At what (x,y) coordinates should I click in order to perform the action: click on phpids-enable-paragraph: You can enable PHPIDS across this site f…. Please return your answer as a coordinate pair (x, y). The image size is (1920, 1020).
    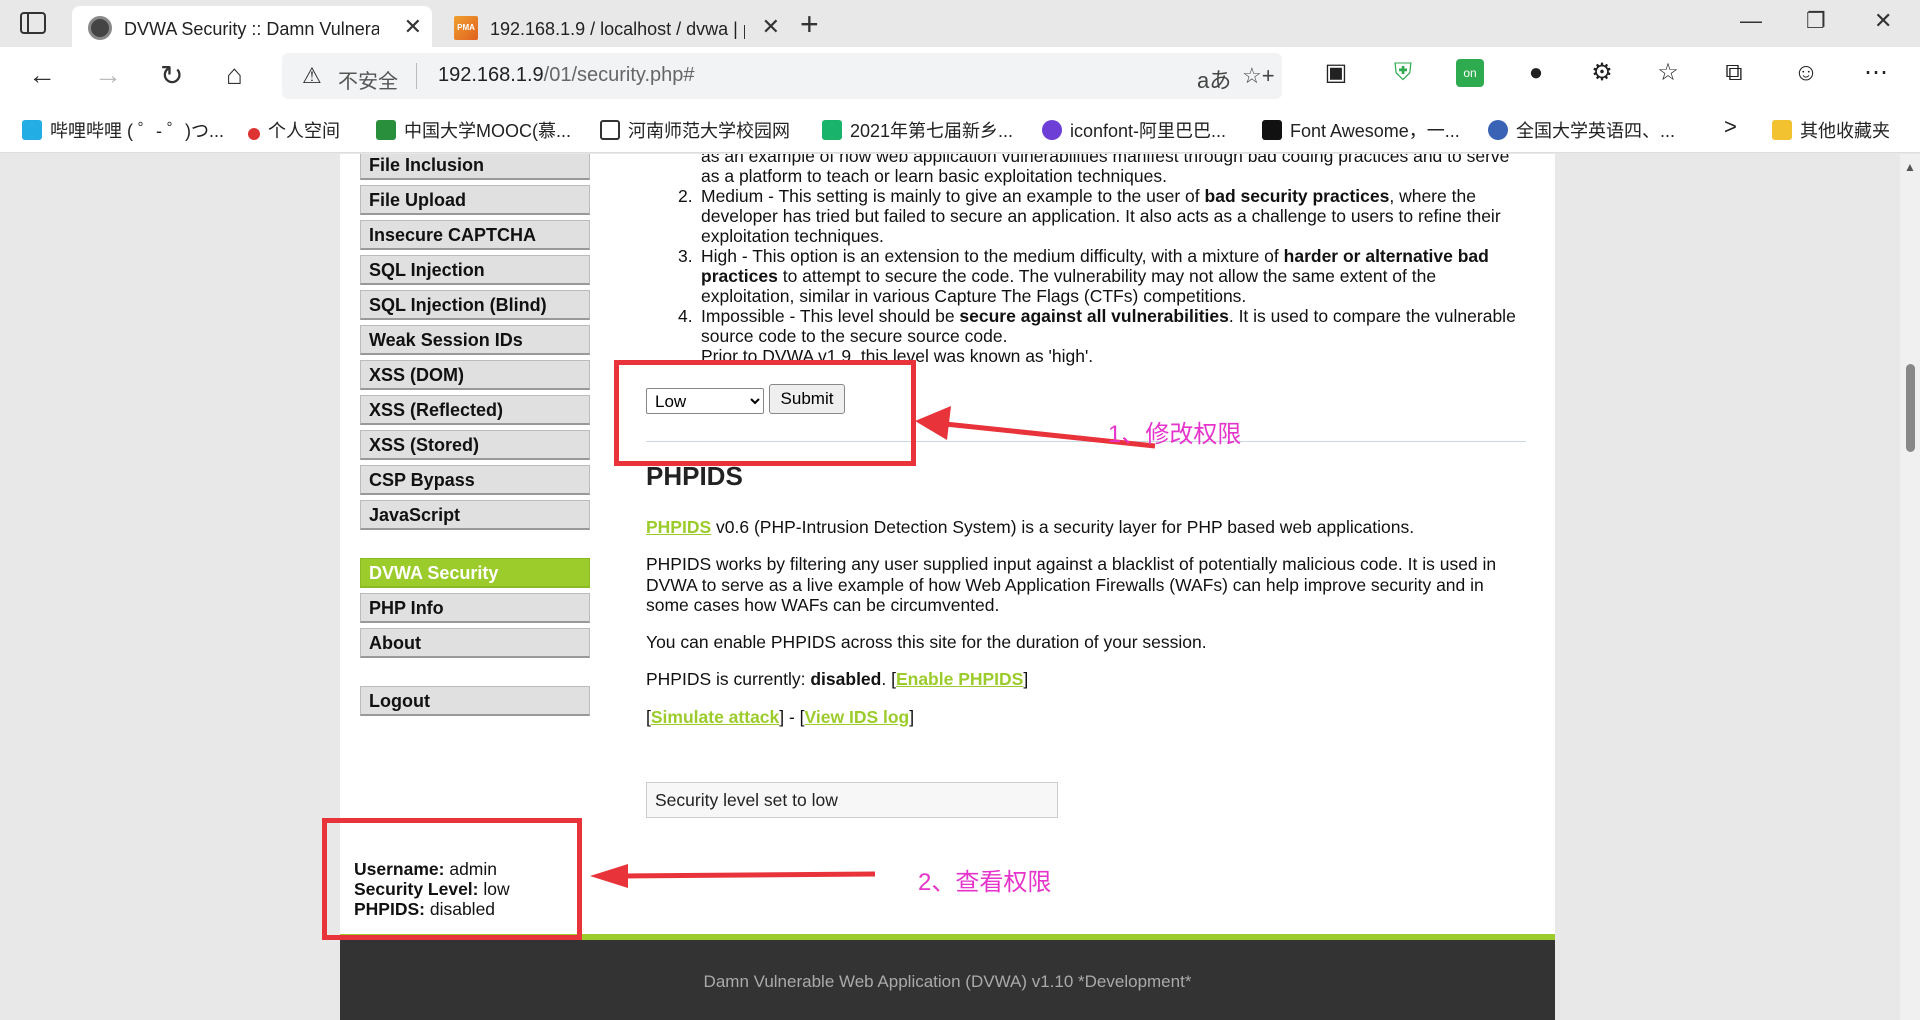
    Looking at the image, I should click on (926, 642).